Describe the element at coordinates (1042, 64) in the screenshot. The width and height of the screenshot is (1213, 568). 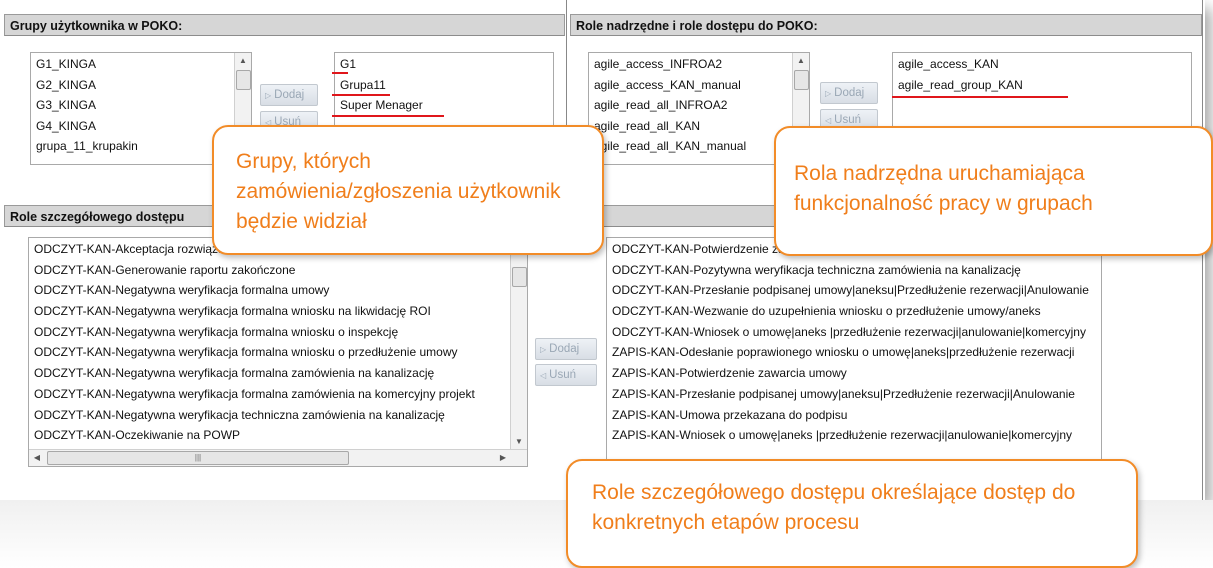
I see `list-item: agile_access_KAN` at that location.